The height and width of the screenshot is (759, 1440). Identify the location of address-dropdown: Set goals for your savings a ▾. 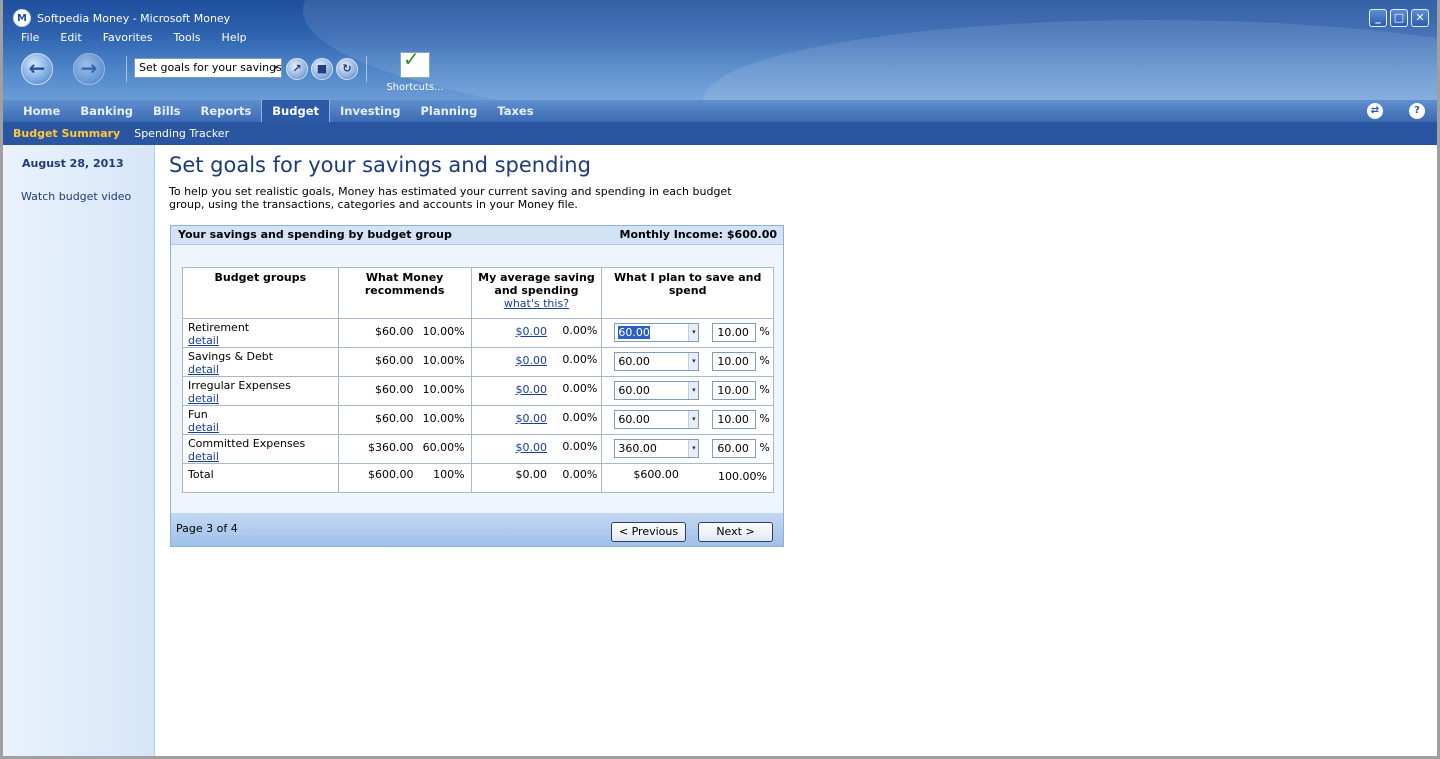
(208, 68).